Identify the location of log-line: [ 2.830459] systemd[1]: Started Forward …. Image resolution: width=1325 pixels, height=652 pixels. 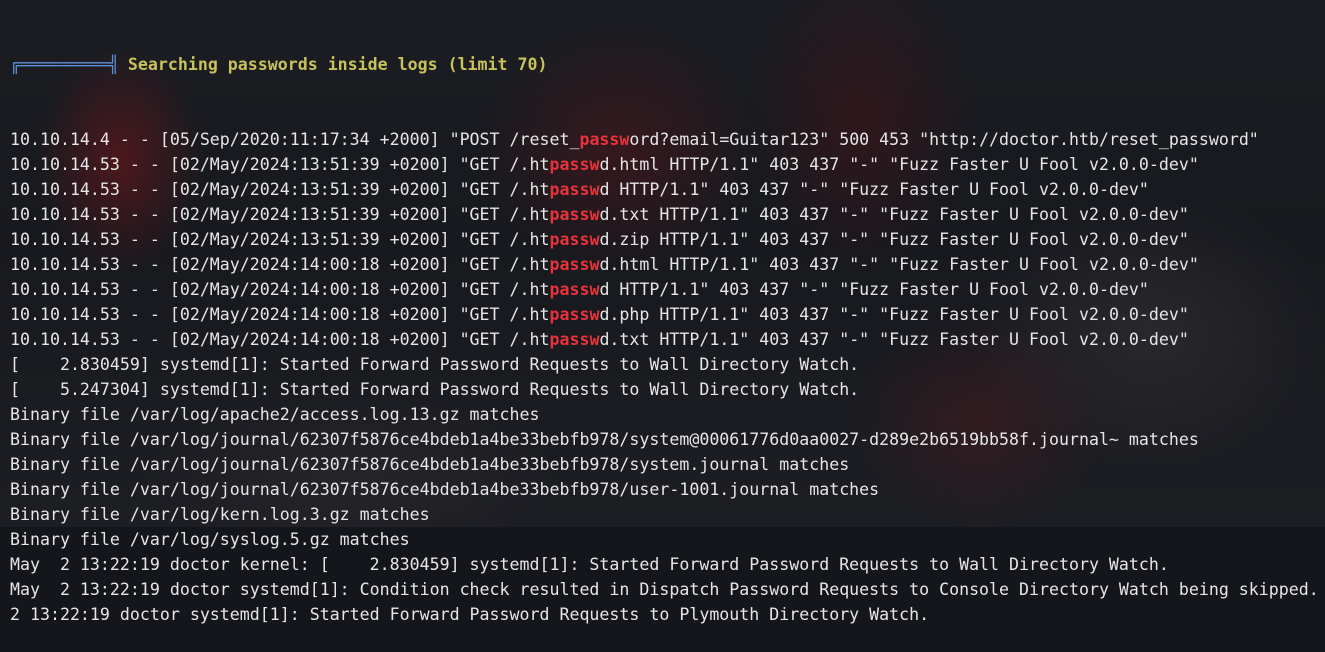
(667, 364).